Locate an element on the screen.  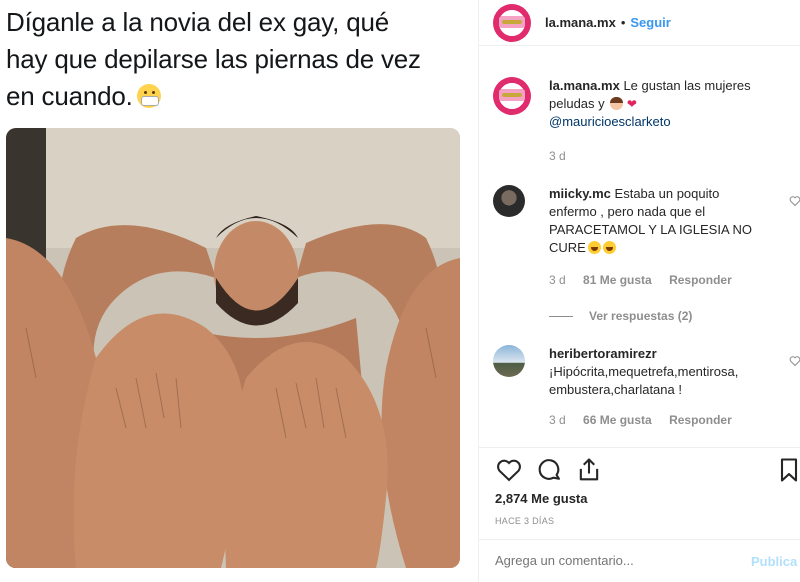
comment-username: miicky.mc is located at coordinates (580, 193).